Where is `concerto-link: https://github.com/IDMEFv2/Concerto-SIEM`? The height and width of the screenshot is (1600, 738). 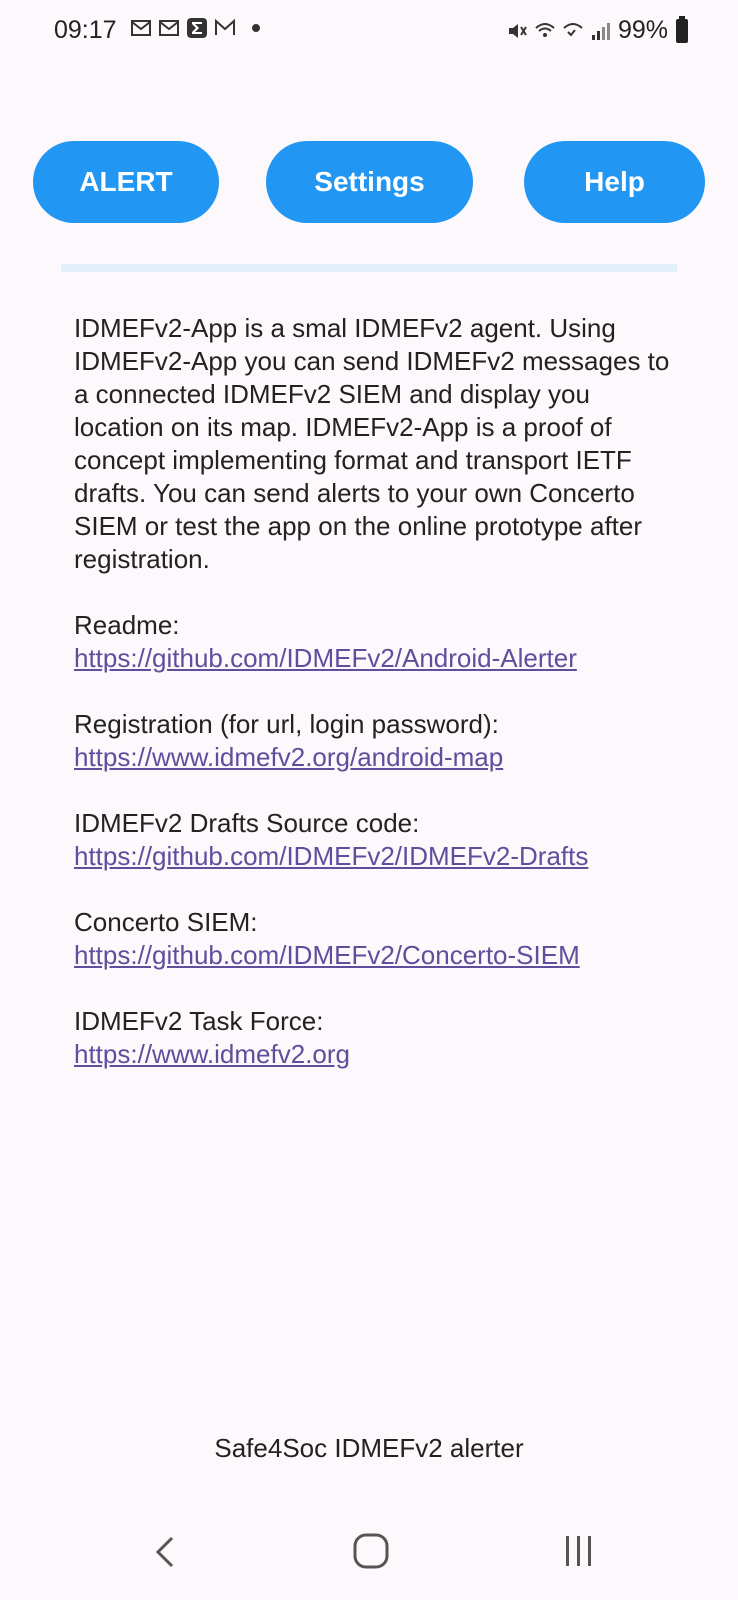 concerto-link: https://github.com/IDMEFv2/Concerto-SIEM is located at coordinates (374, 955).